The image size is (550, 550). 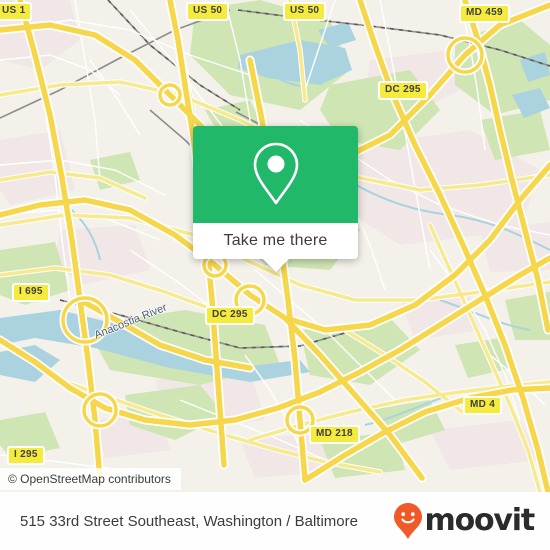 What do you see at coordinates (334, 434) in the screenshot?
I see `road-shield-md-218: MD 218` at bounding box center [334, 434].